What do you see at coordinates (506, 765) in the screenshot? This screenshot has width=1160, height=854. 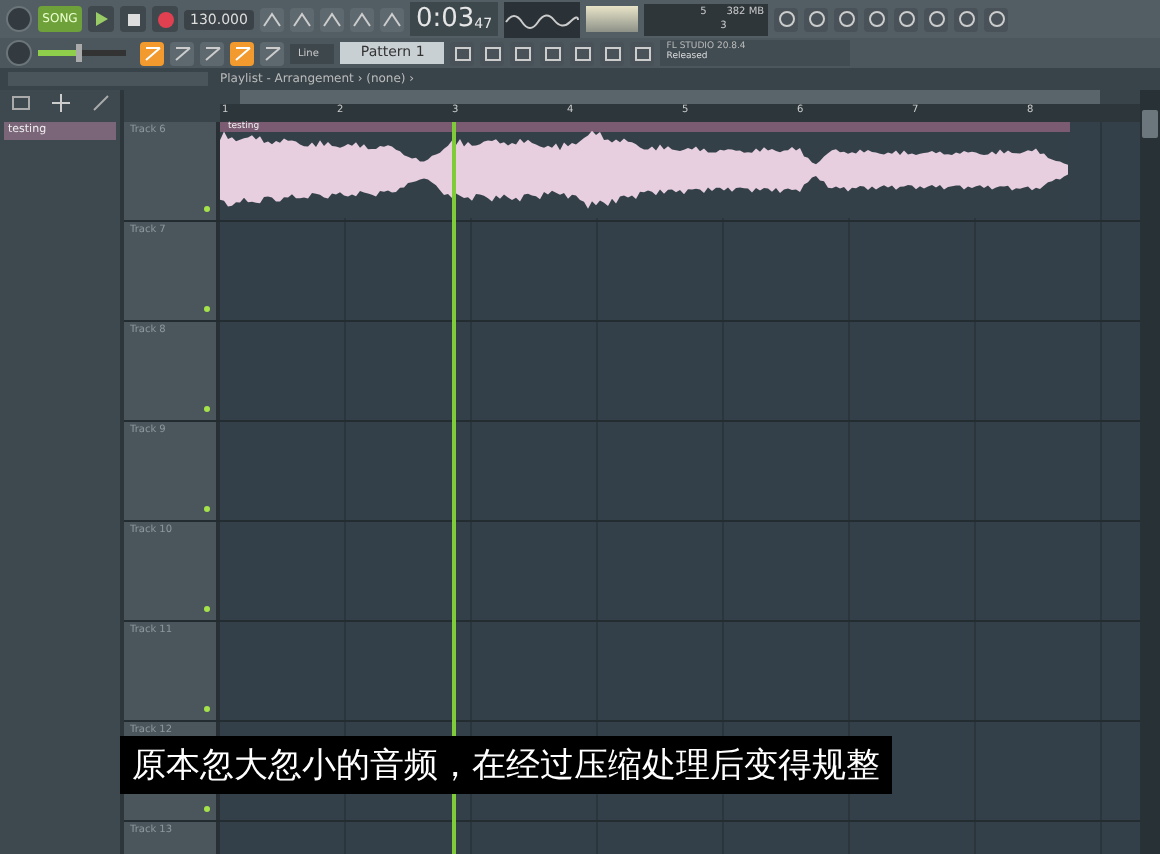 I see `subtitle-overlay: 原本忽大忽小的音频，在经过压缩处理后变得规整` at bounding box center [506, 765].